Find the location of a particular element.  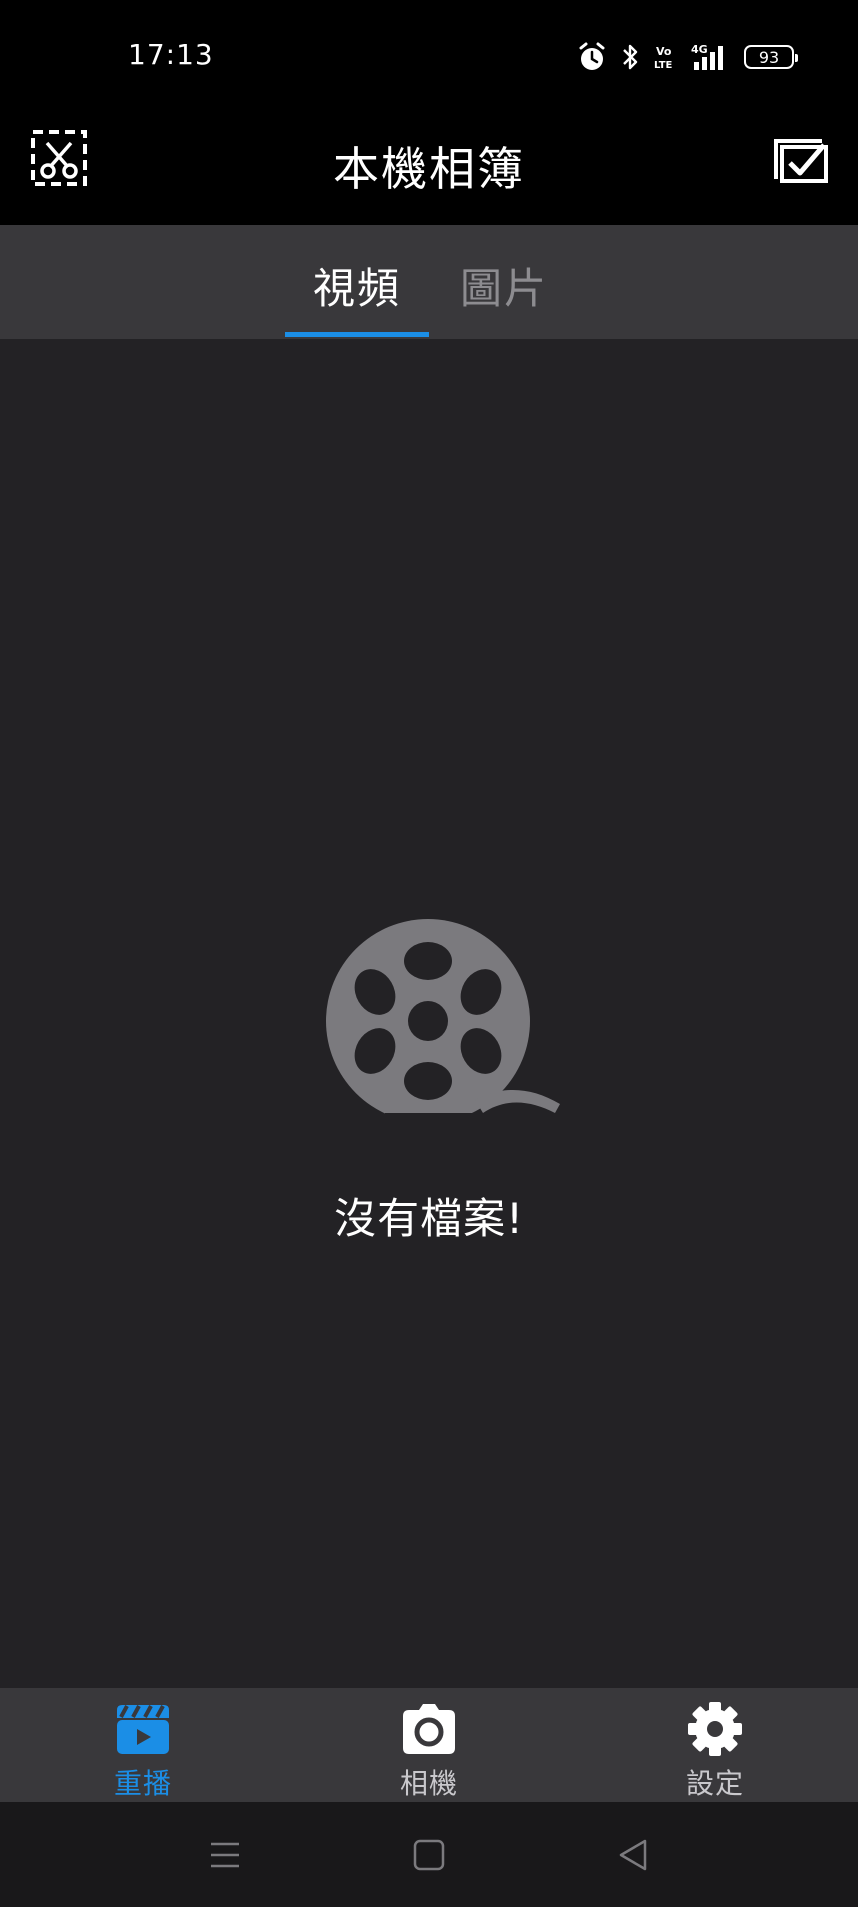

battery-icon: 93 is located at coordinates (771, 57).